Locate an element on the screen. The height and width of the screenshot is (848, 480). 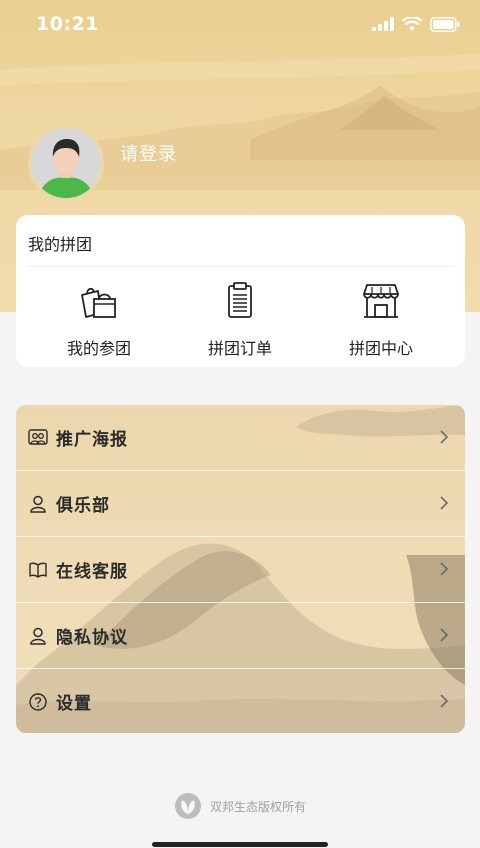
group-item-label: 我的参团 is located at coordinates (98, 348).